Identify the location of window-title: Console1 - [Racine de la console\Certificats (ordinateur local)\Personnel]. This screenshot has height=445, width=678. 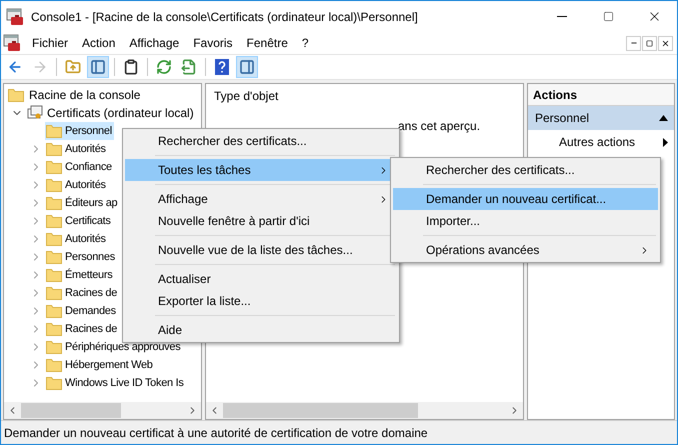
(225, 17).